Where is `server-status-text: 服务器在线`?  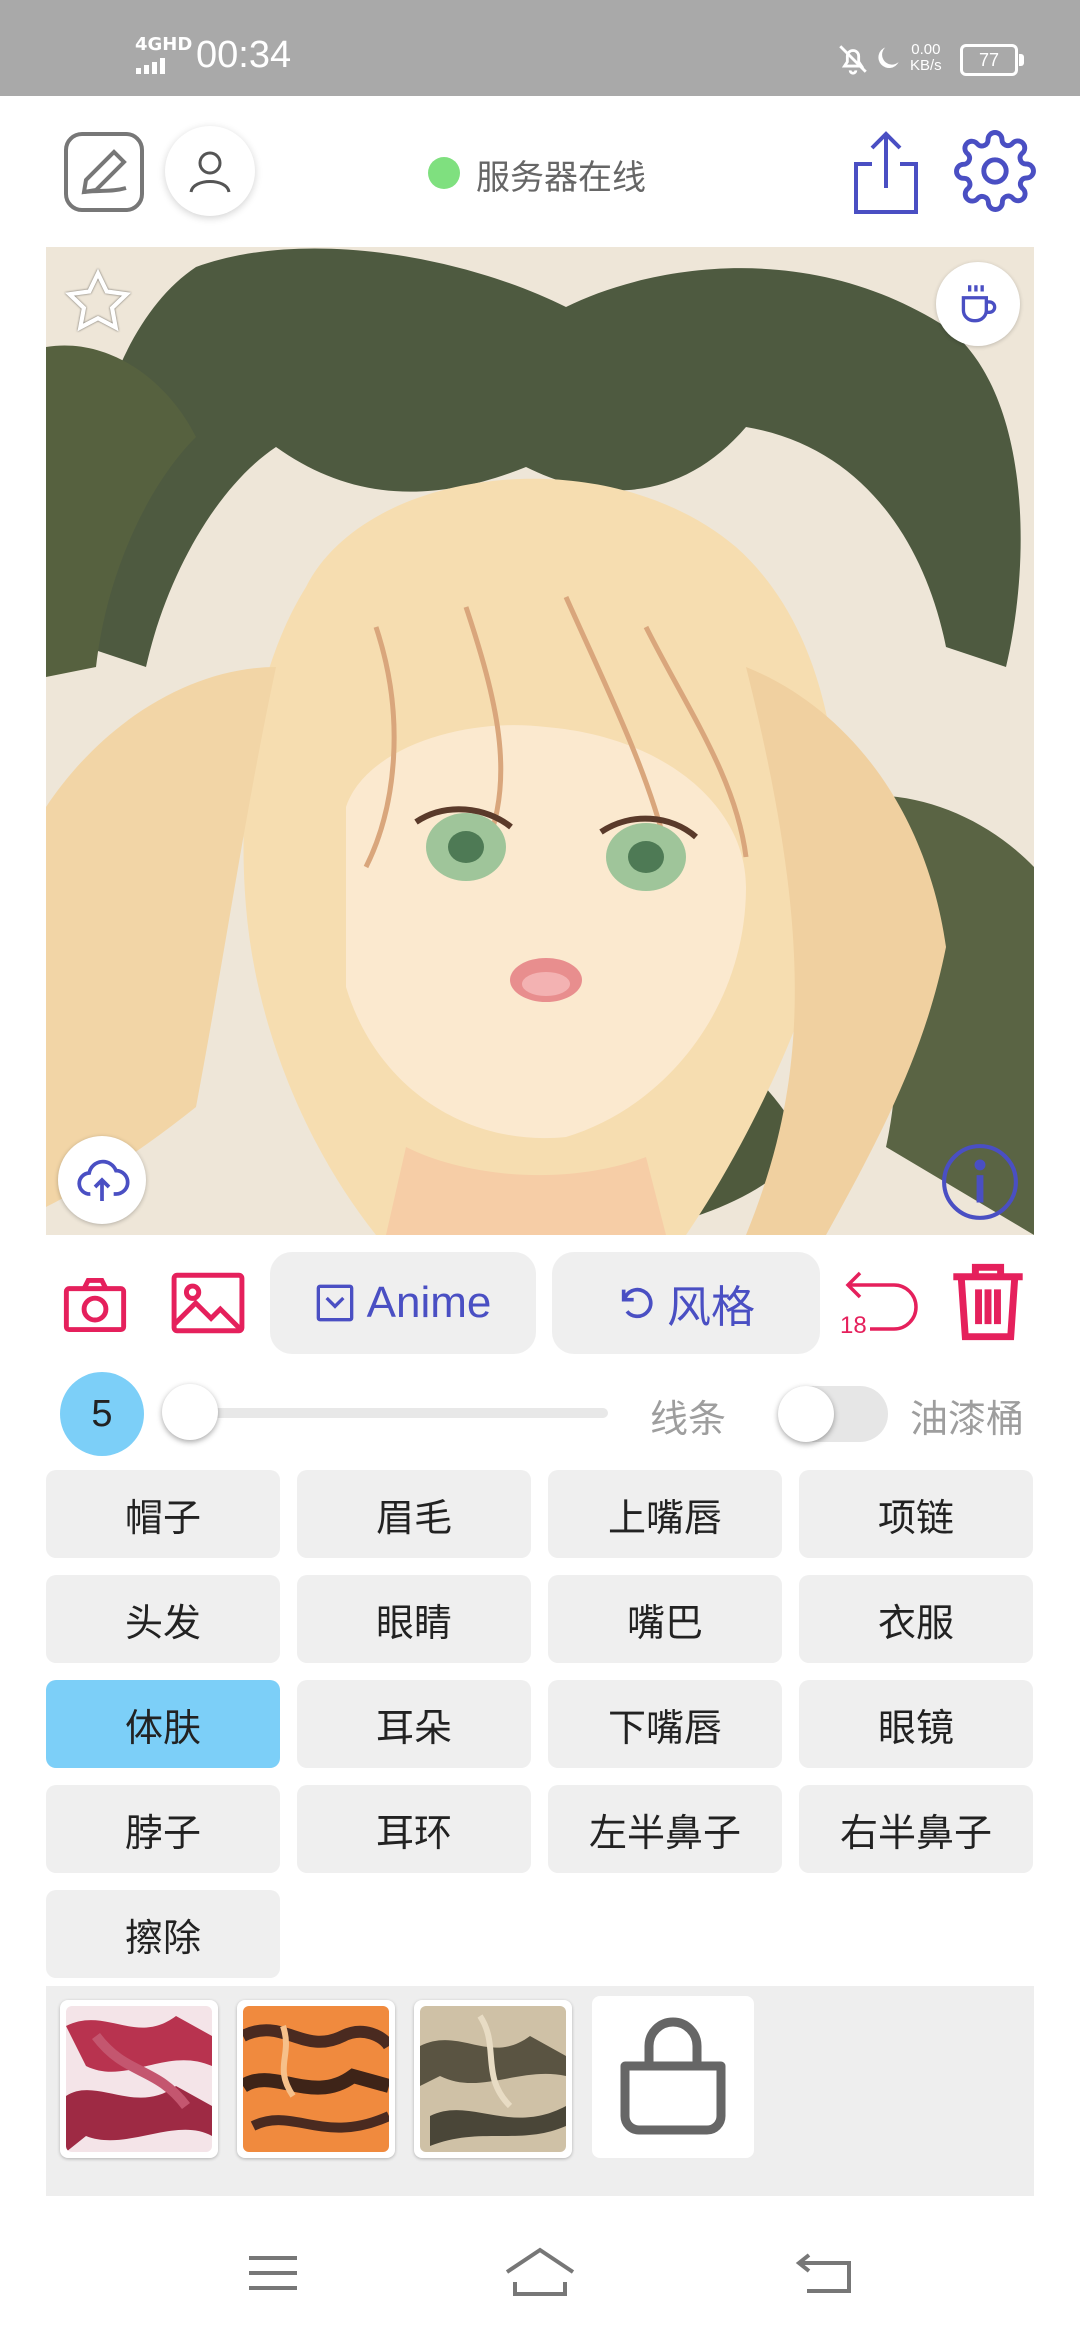 server-status-text: 服务器在线 is located at coordinates (561, 178).